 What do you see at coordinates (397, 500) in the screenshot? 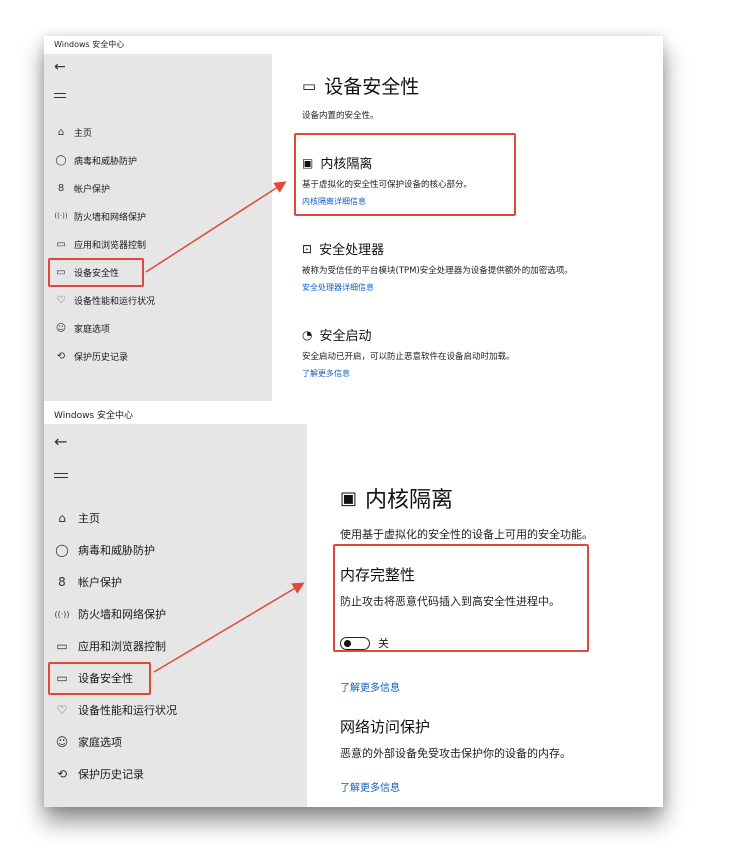
I see `page-title: ▣ 内核隔离` at bounding box center [397, 500].